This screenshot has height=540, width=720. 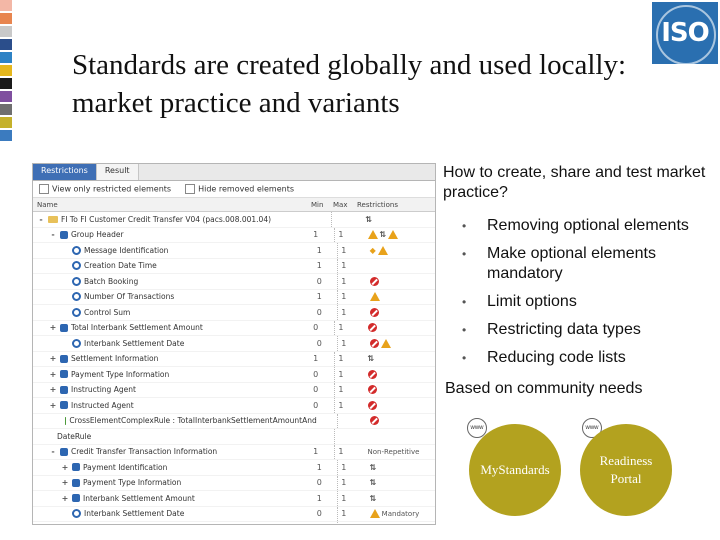 What do you see at coordinates (591, 302) in the screenshot?
I see `bullet-item: • Limit options` at bounding box center [591, 302].